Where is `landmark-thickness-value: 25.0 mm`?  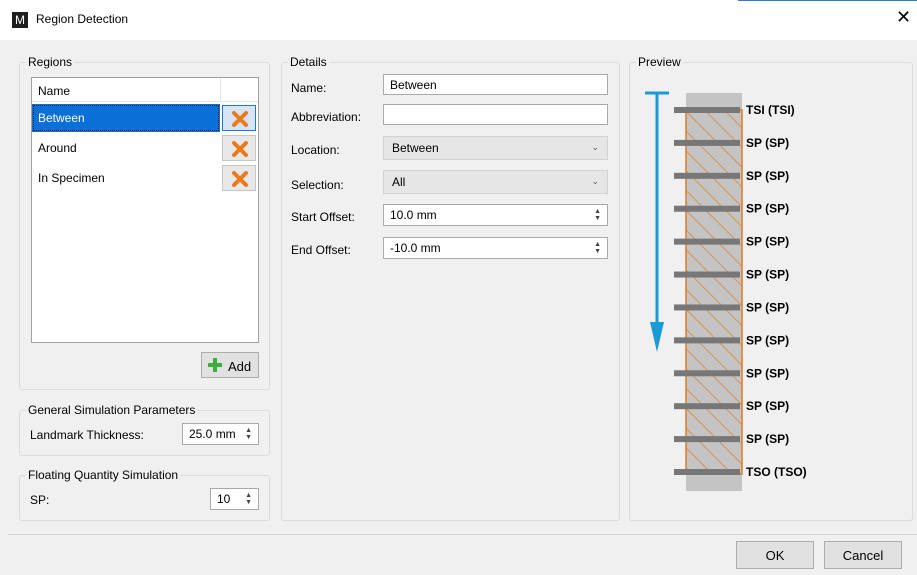 landmark-thickness-value: 25.0 mm is located at coordinates (212, 434).